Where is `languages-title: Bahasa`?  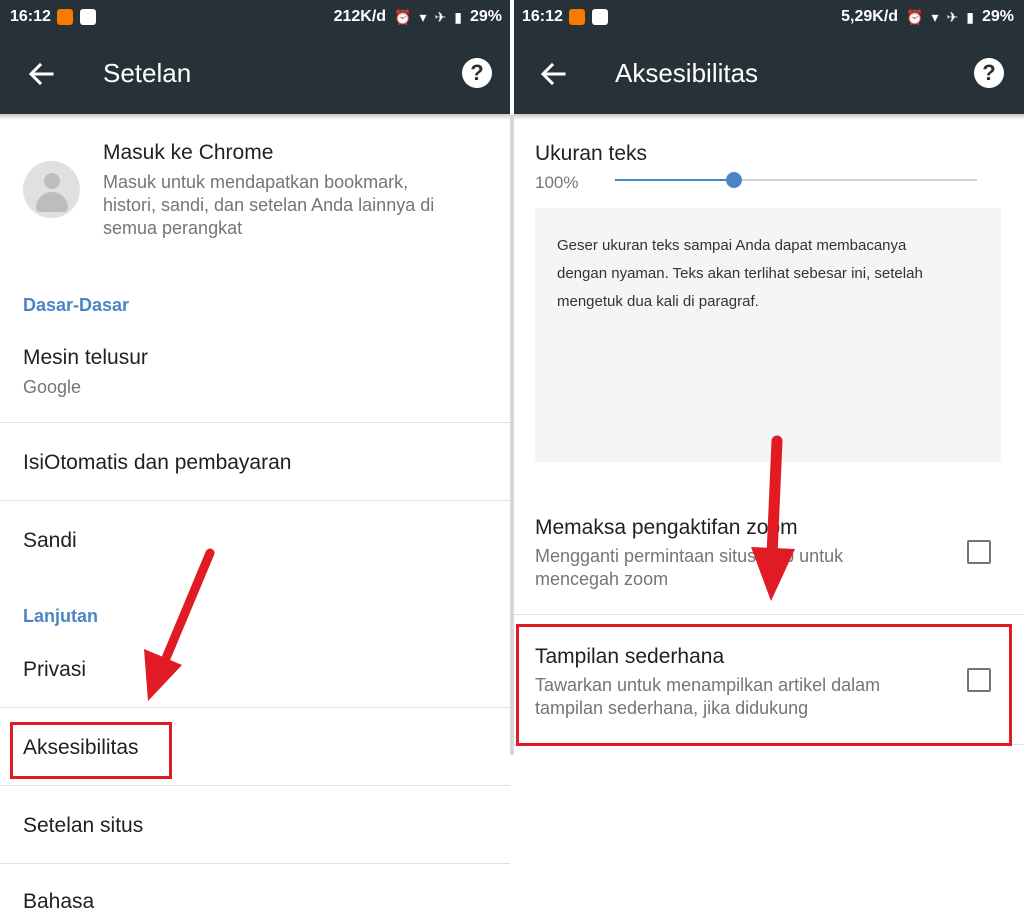
languages-title: Bahasa is located at coordinates (59, 900).